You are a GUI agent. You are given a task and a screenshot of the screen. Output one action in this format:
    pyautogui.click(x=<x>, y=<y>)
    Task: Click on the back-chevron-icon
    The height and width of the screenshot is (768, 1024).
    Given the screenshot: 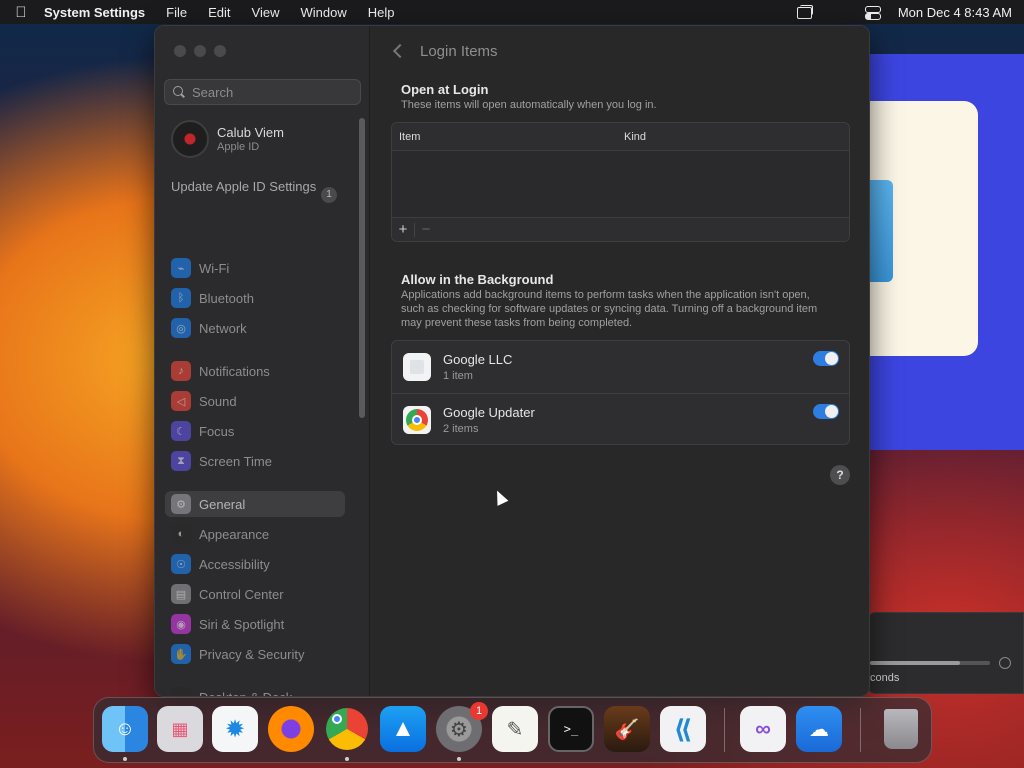 What is the action you would take?
    pyautogui.click(x=397, y=51)
    